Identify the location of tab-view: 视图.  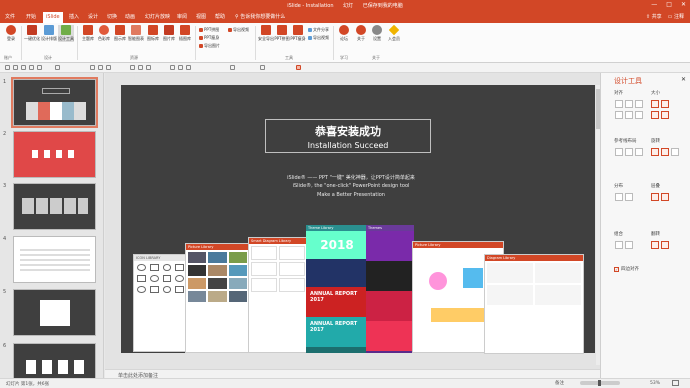
(201, 16).